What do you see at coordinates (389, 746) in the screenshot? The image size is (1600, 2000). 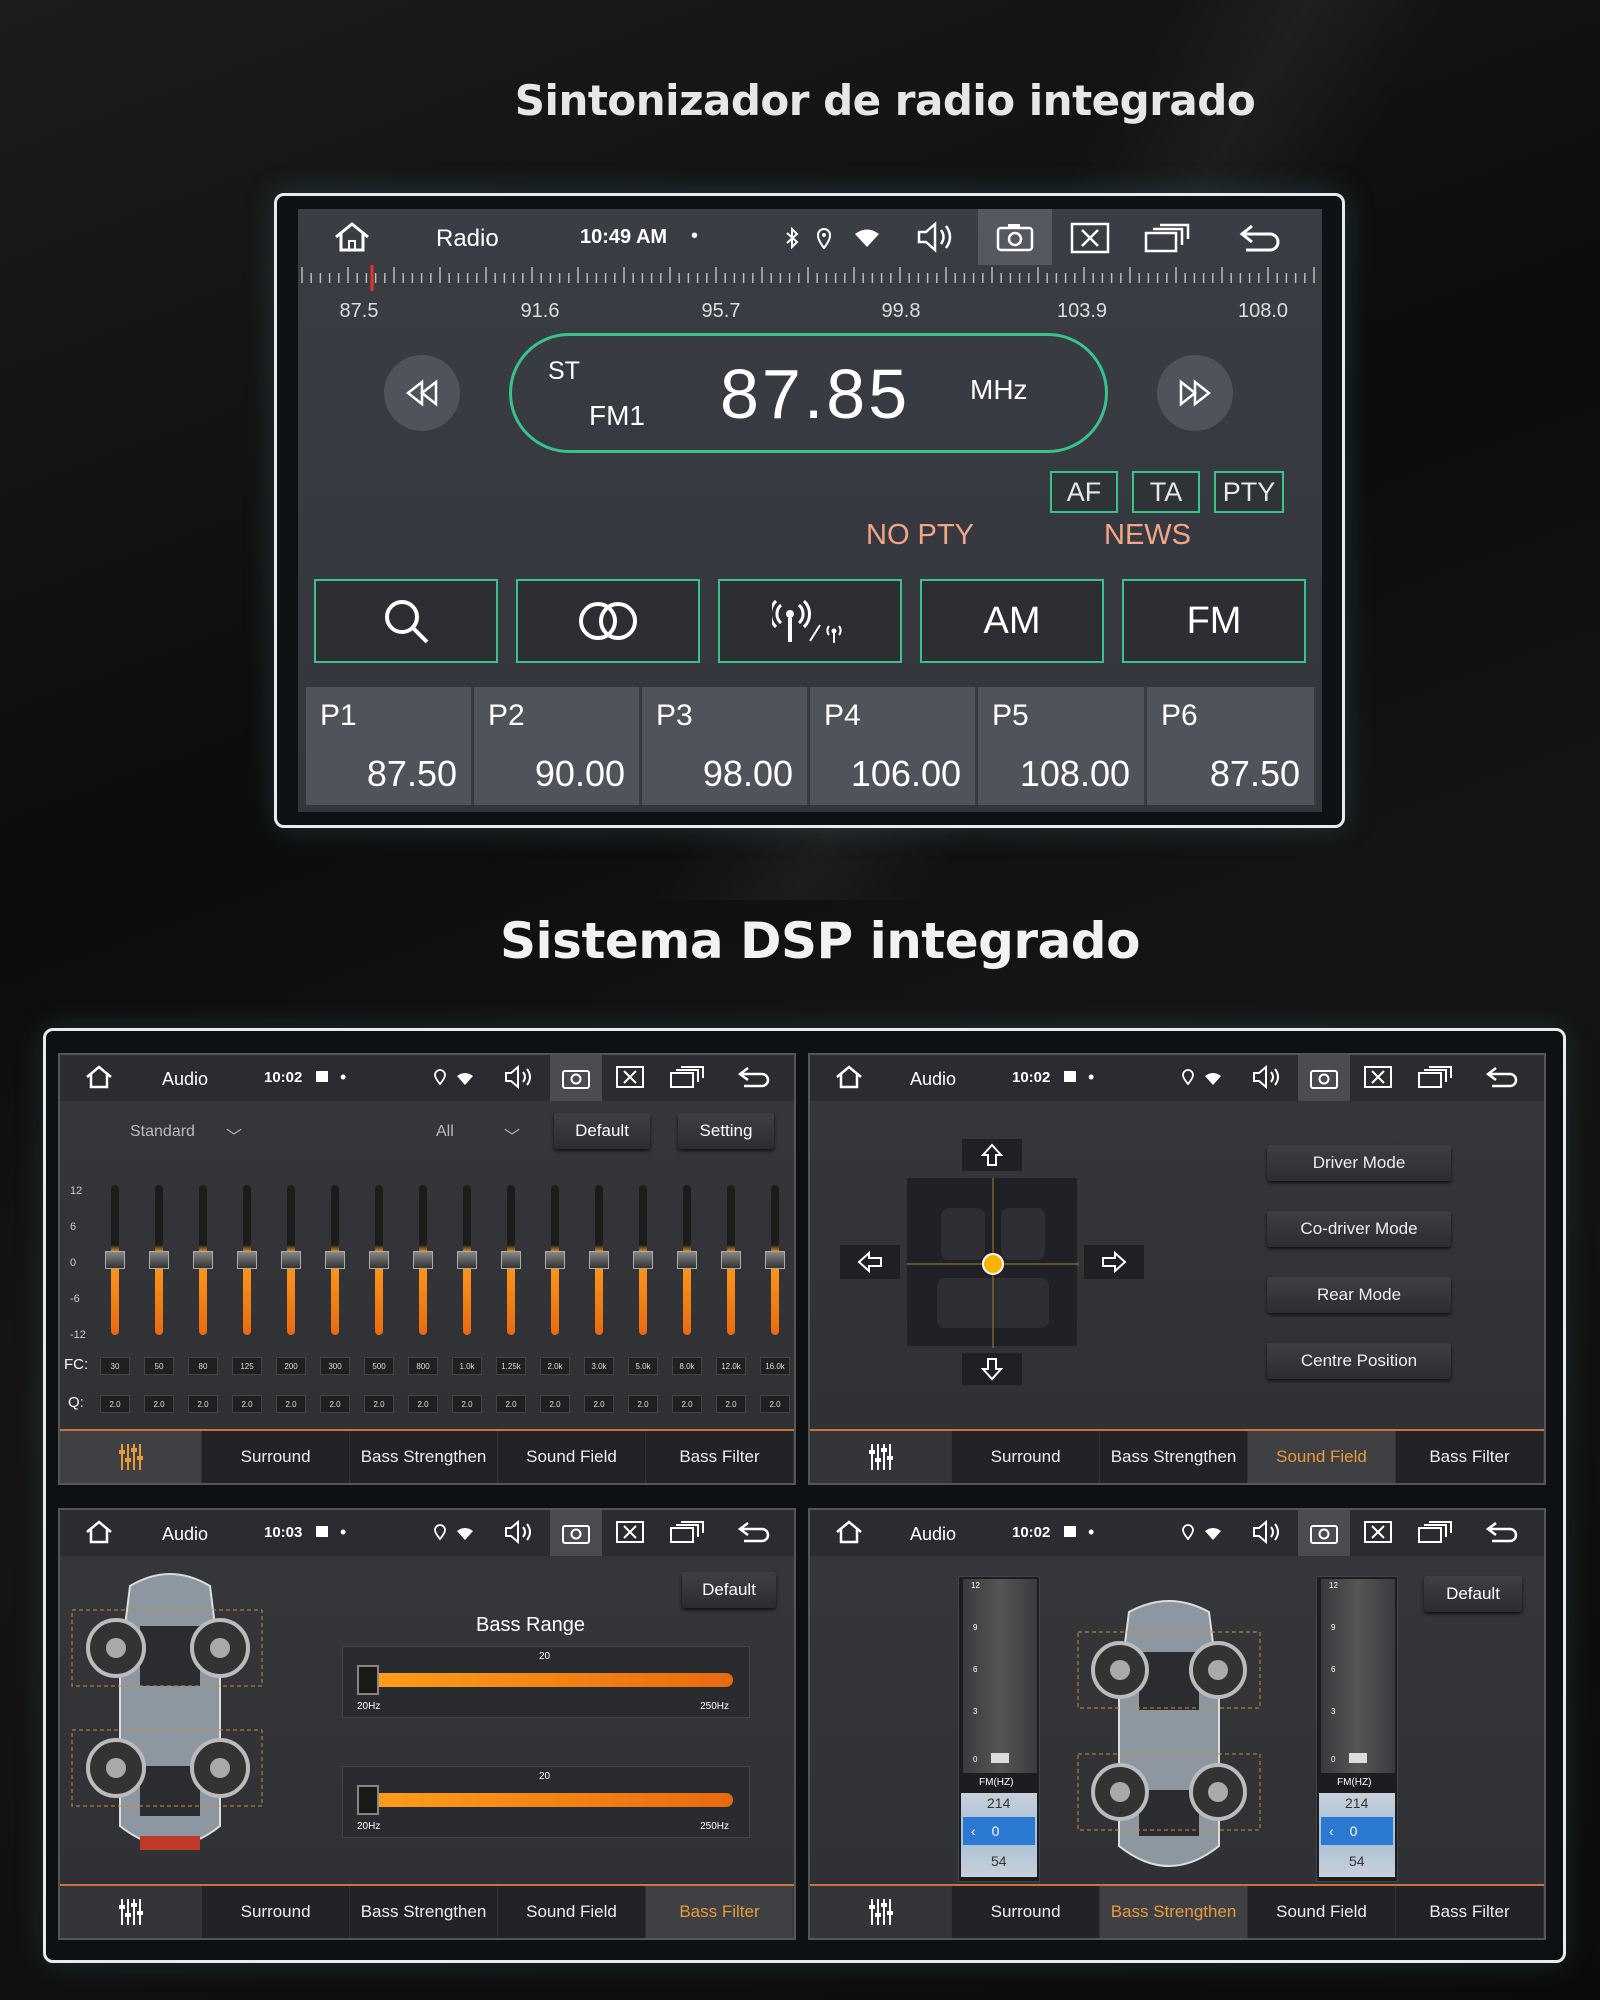 I see `preset-p1: P1 87.50` at bounding box center [389, 746].